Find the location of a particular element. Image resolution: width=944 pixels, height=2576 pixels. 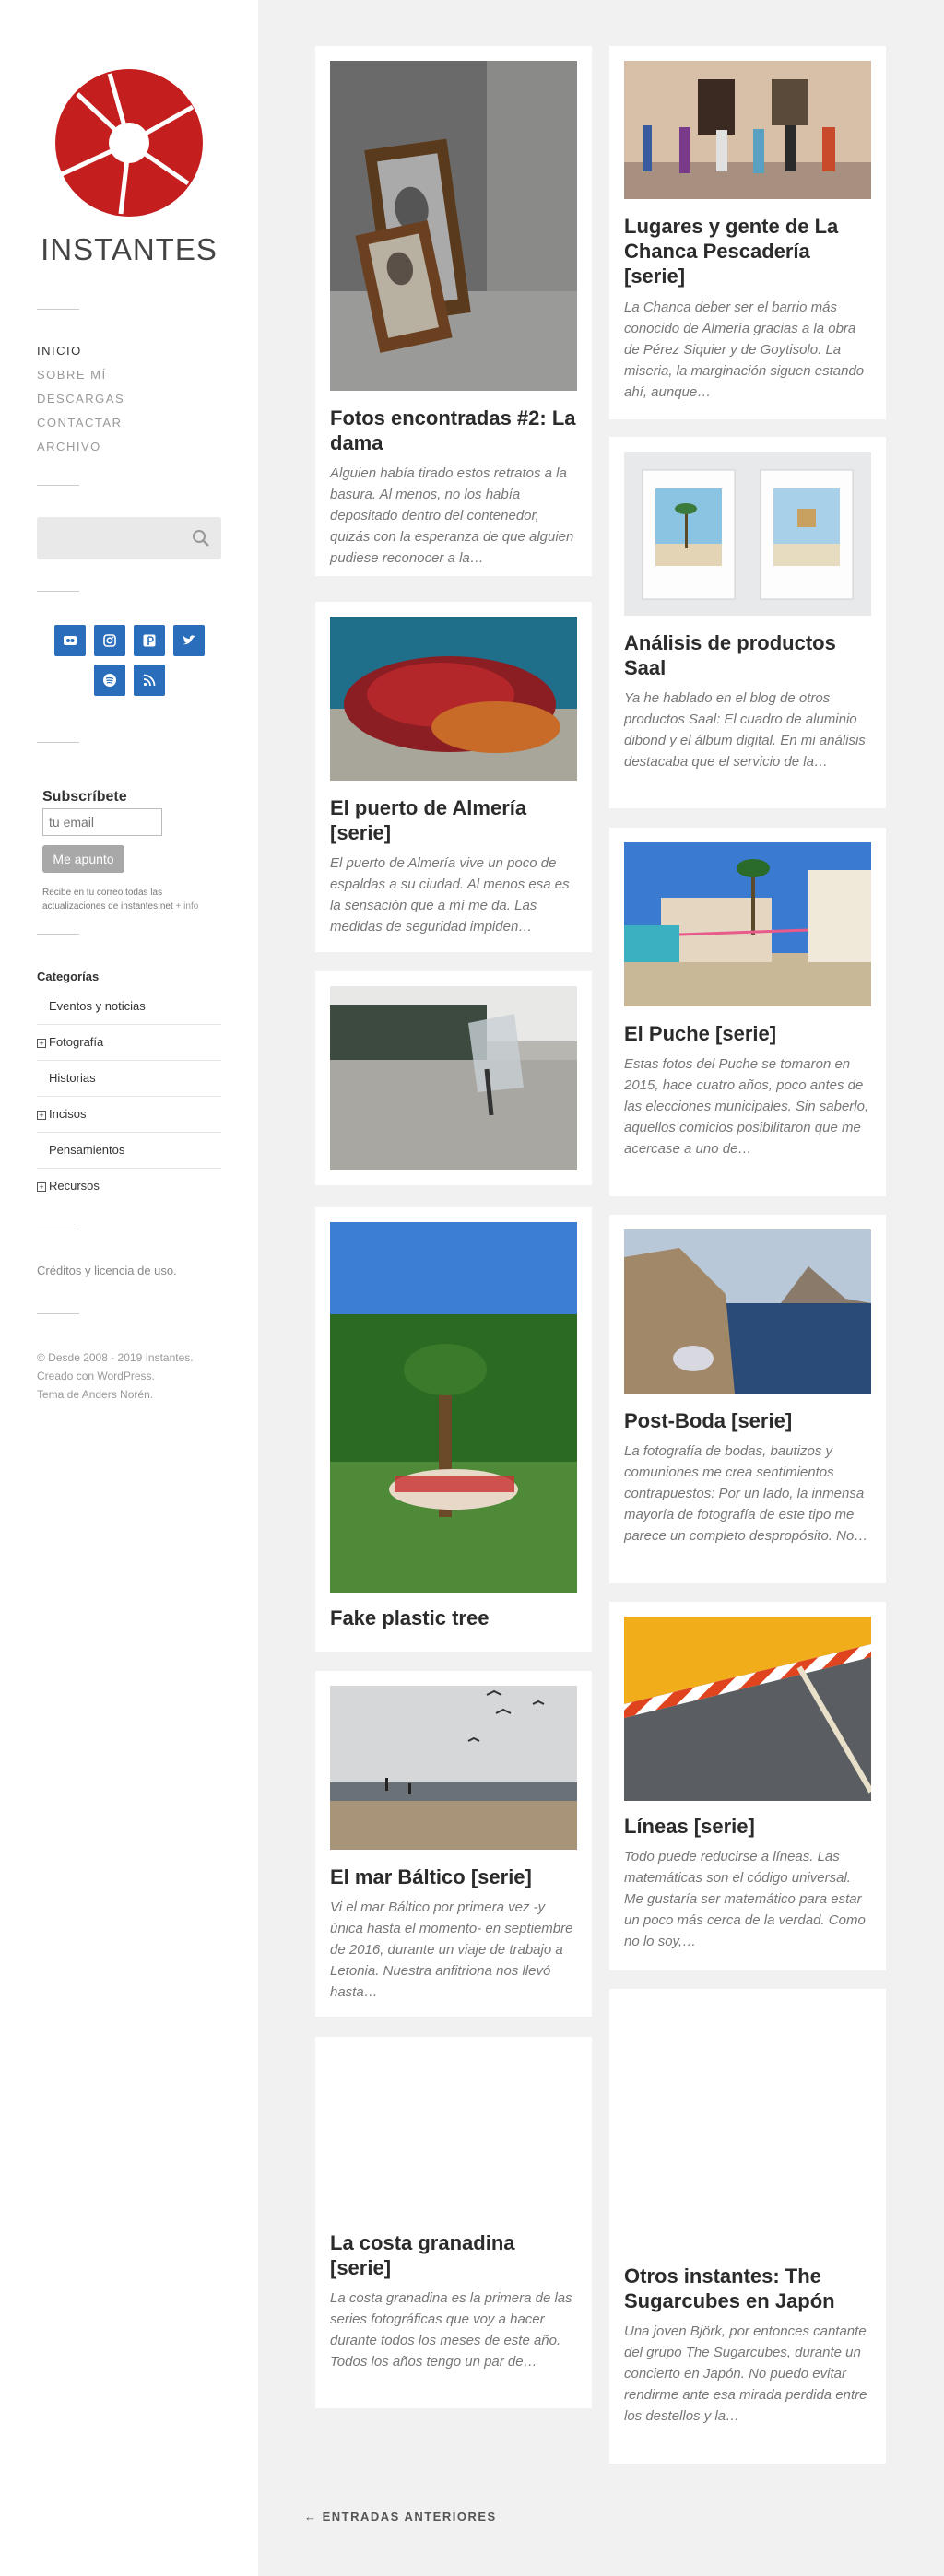

category-eventos: Eventos y noticias is located at coordinates (129, 1007).